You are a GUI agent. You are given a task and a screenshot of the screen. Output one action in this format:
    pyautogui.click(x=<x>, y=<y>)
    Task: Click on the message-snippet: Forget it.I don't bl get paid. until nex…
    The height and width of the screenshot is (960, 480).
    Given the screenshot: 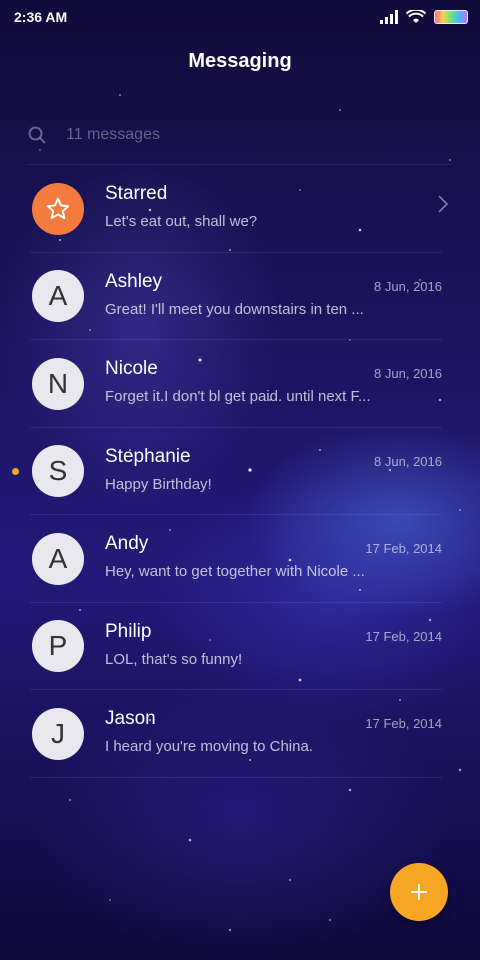 What is the action you would take?
    pyautogui.click(x=238, y=396)
    